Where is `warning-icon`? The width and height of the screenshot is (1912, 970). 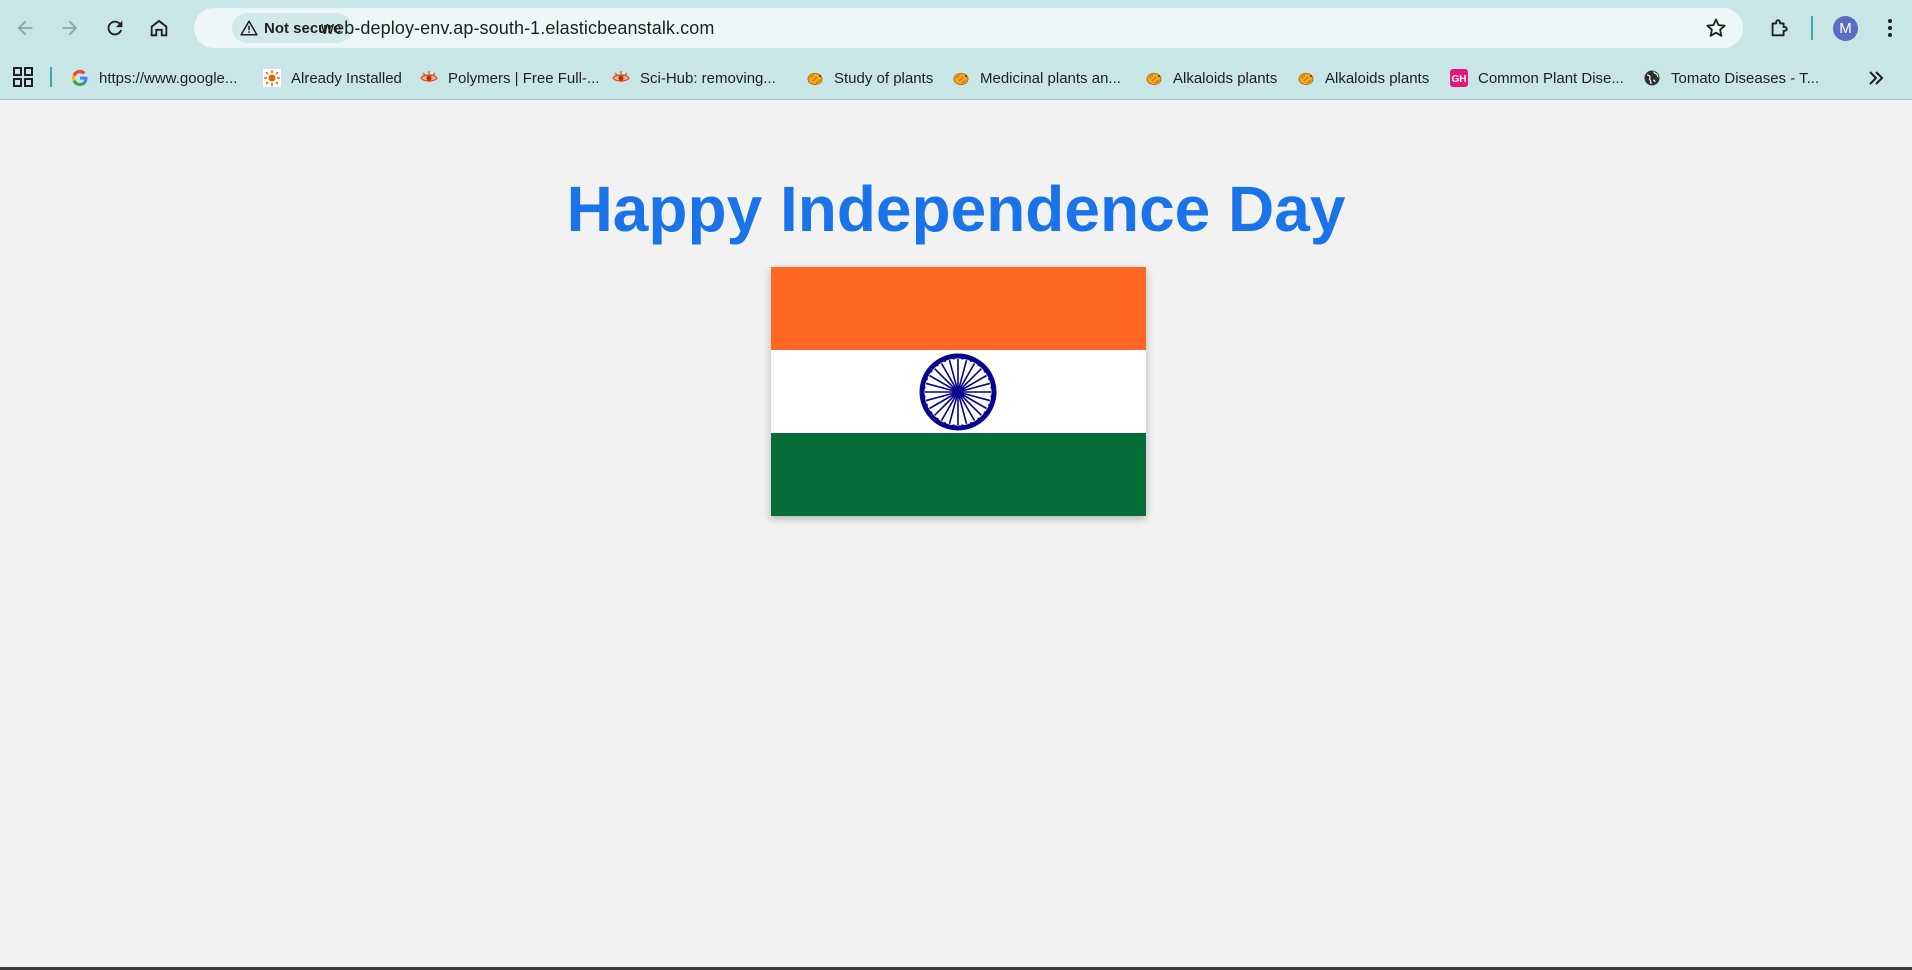 warning-icon is located at coordinates (249, 28).